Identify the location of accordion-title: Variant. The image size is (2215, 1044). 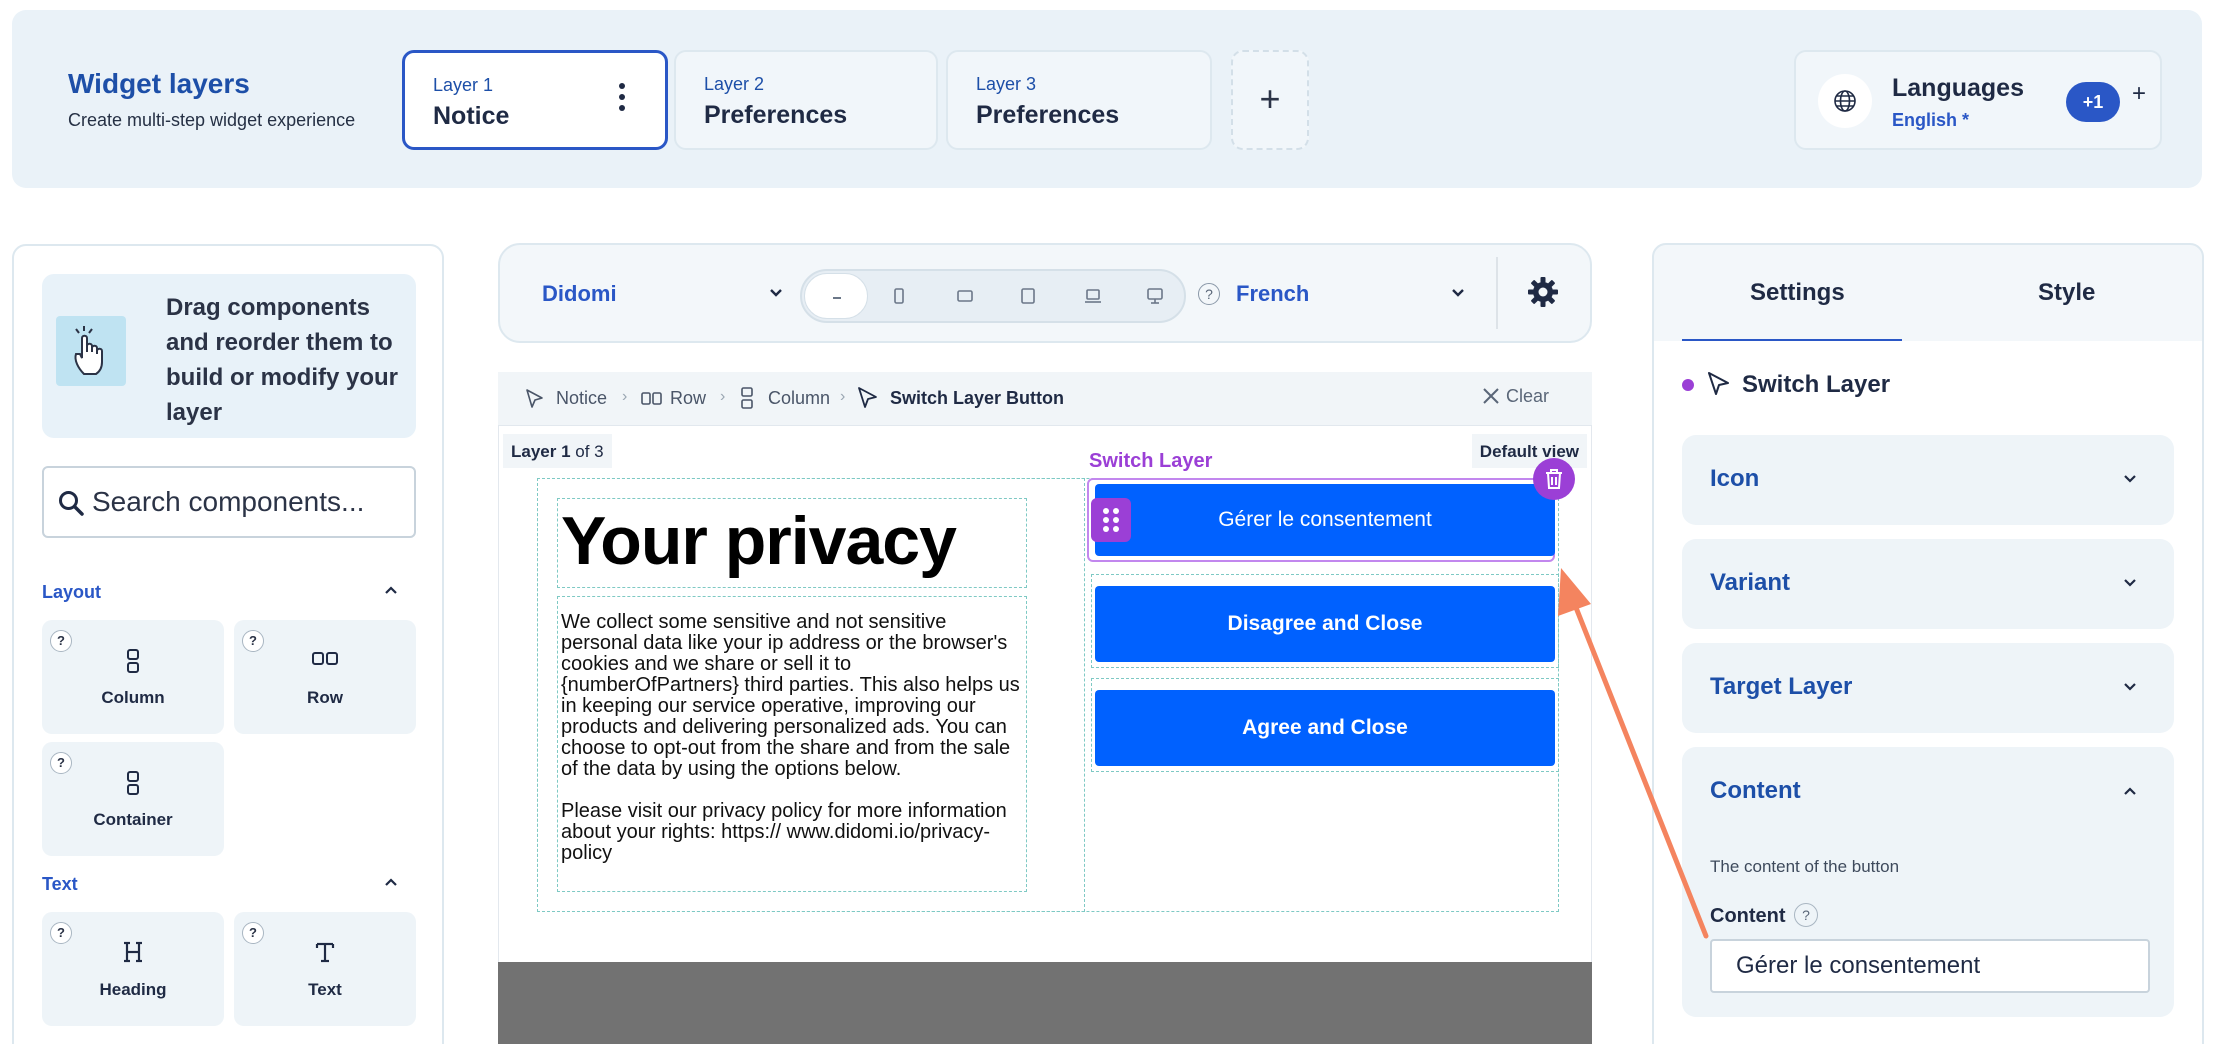
(1750, 582).